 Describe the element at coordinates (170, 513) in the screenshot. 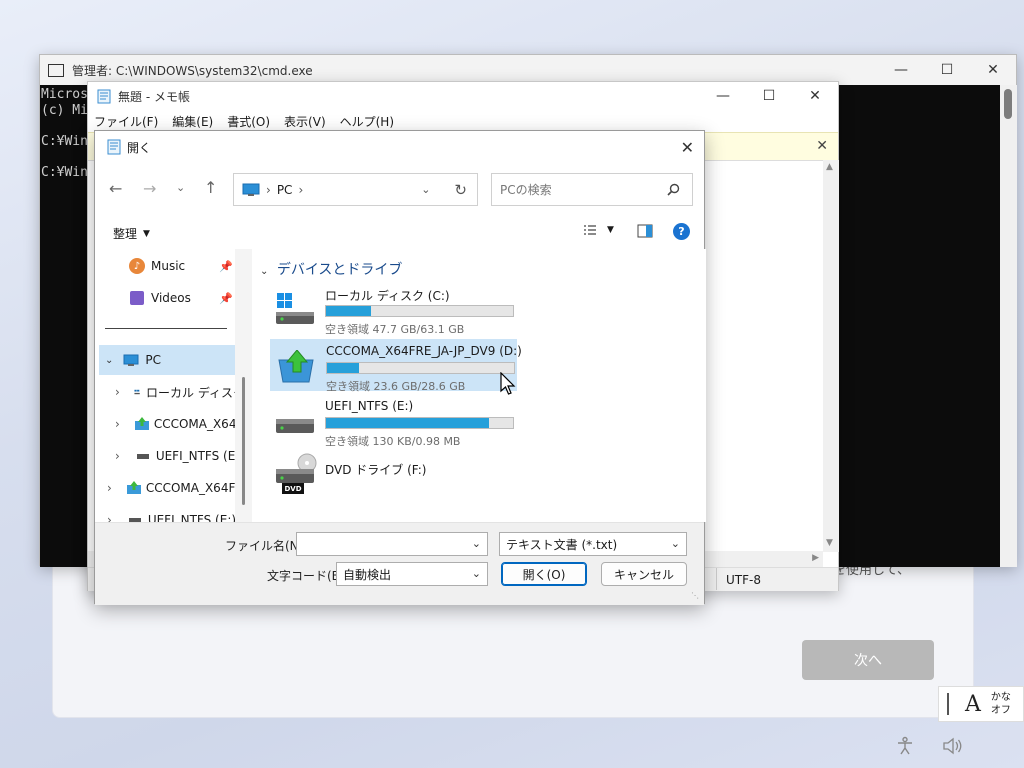

I see `nav-item-uefi-root: › UEFI_NTFS (E:)` at that location.